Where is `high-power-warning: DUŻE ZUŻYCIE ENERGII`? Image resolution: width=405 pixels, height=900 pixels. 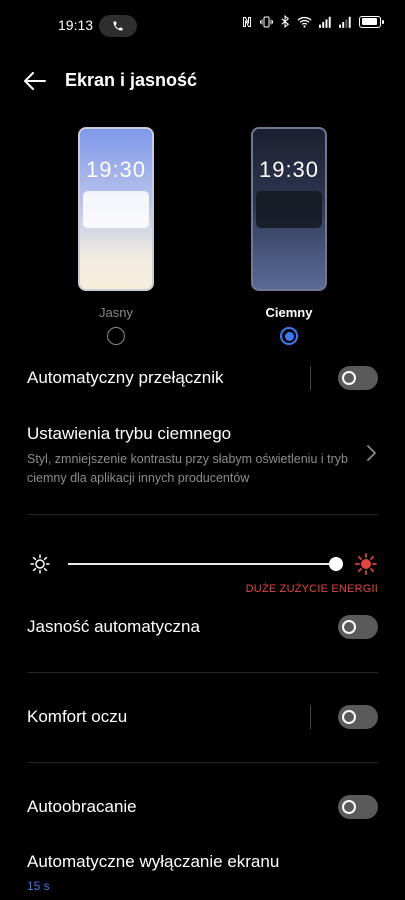
high-power-warning: DUŻE ZUŻYCIE ENERGII is located at coordinates (311, 589).